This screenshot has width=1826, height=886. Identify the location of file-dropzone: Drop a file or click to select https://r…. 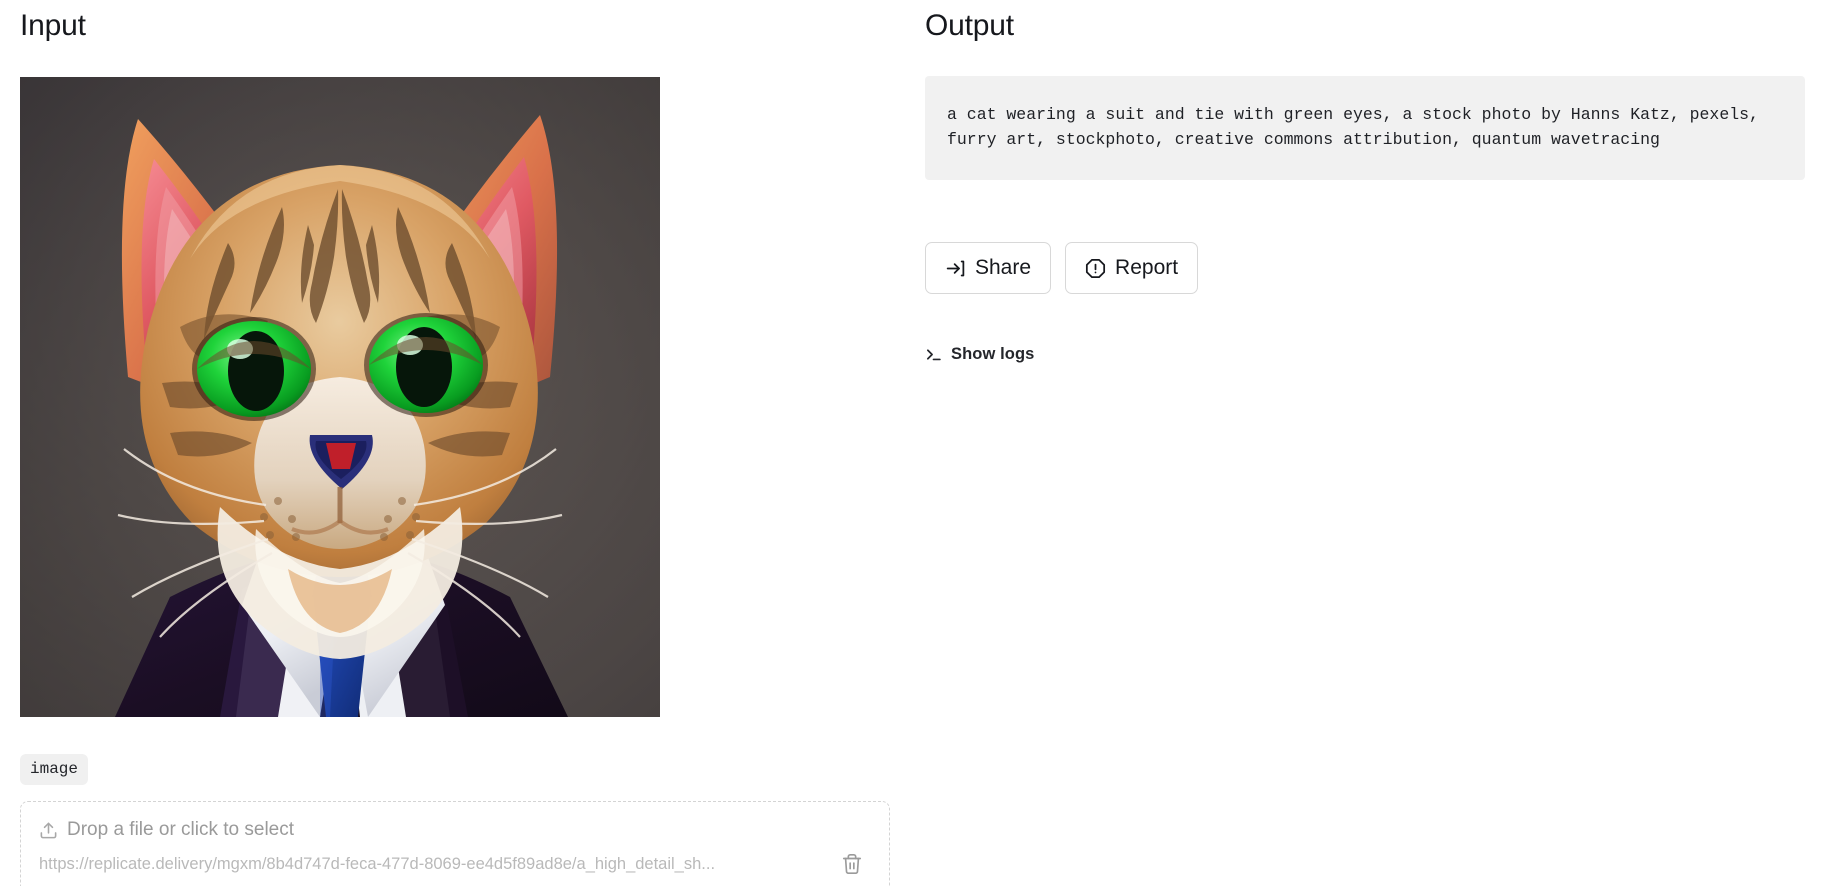
(455, 843).